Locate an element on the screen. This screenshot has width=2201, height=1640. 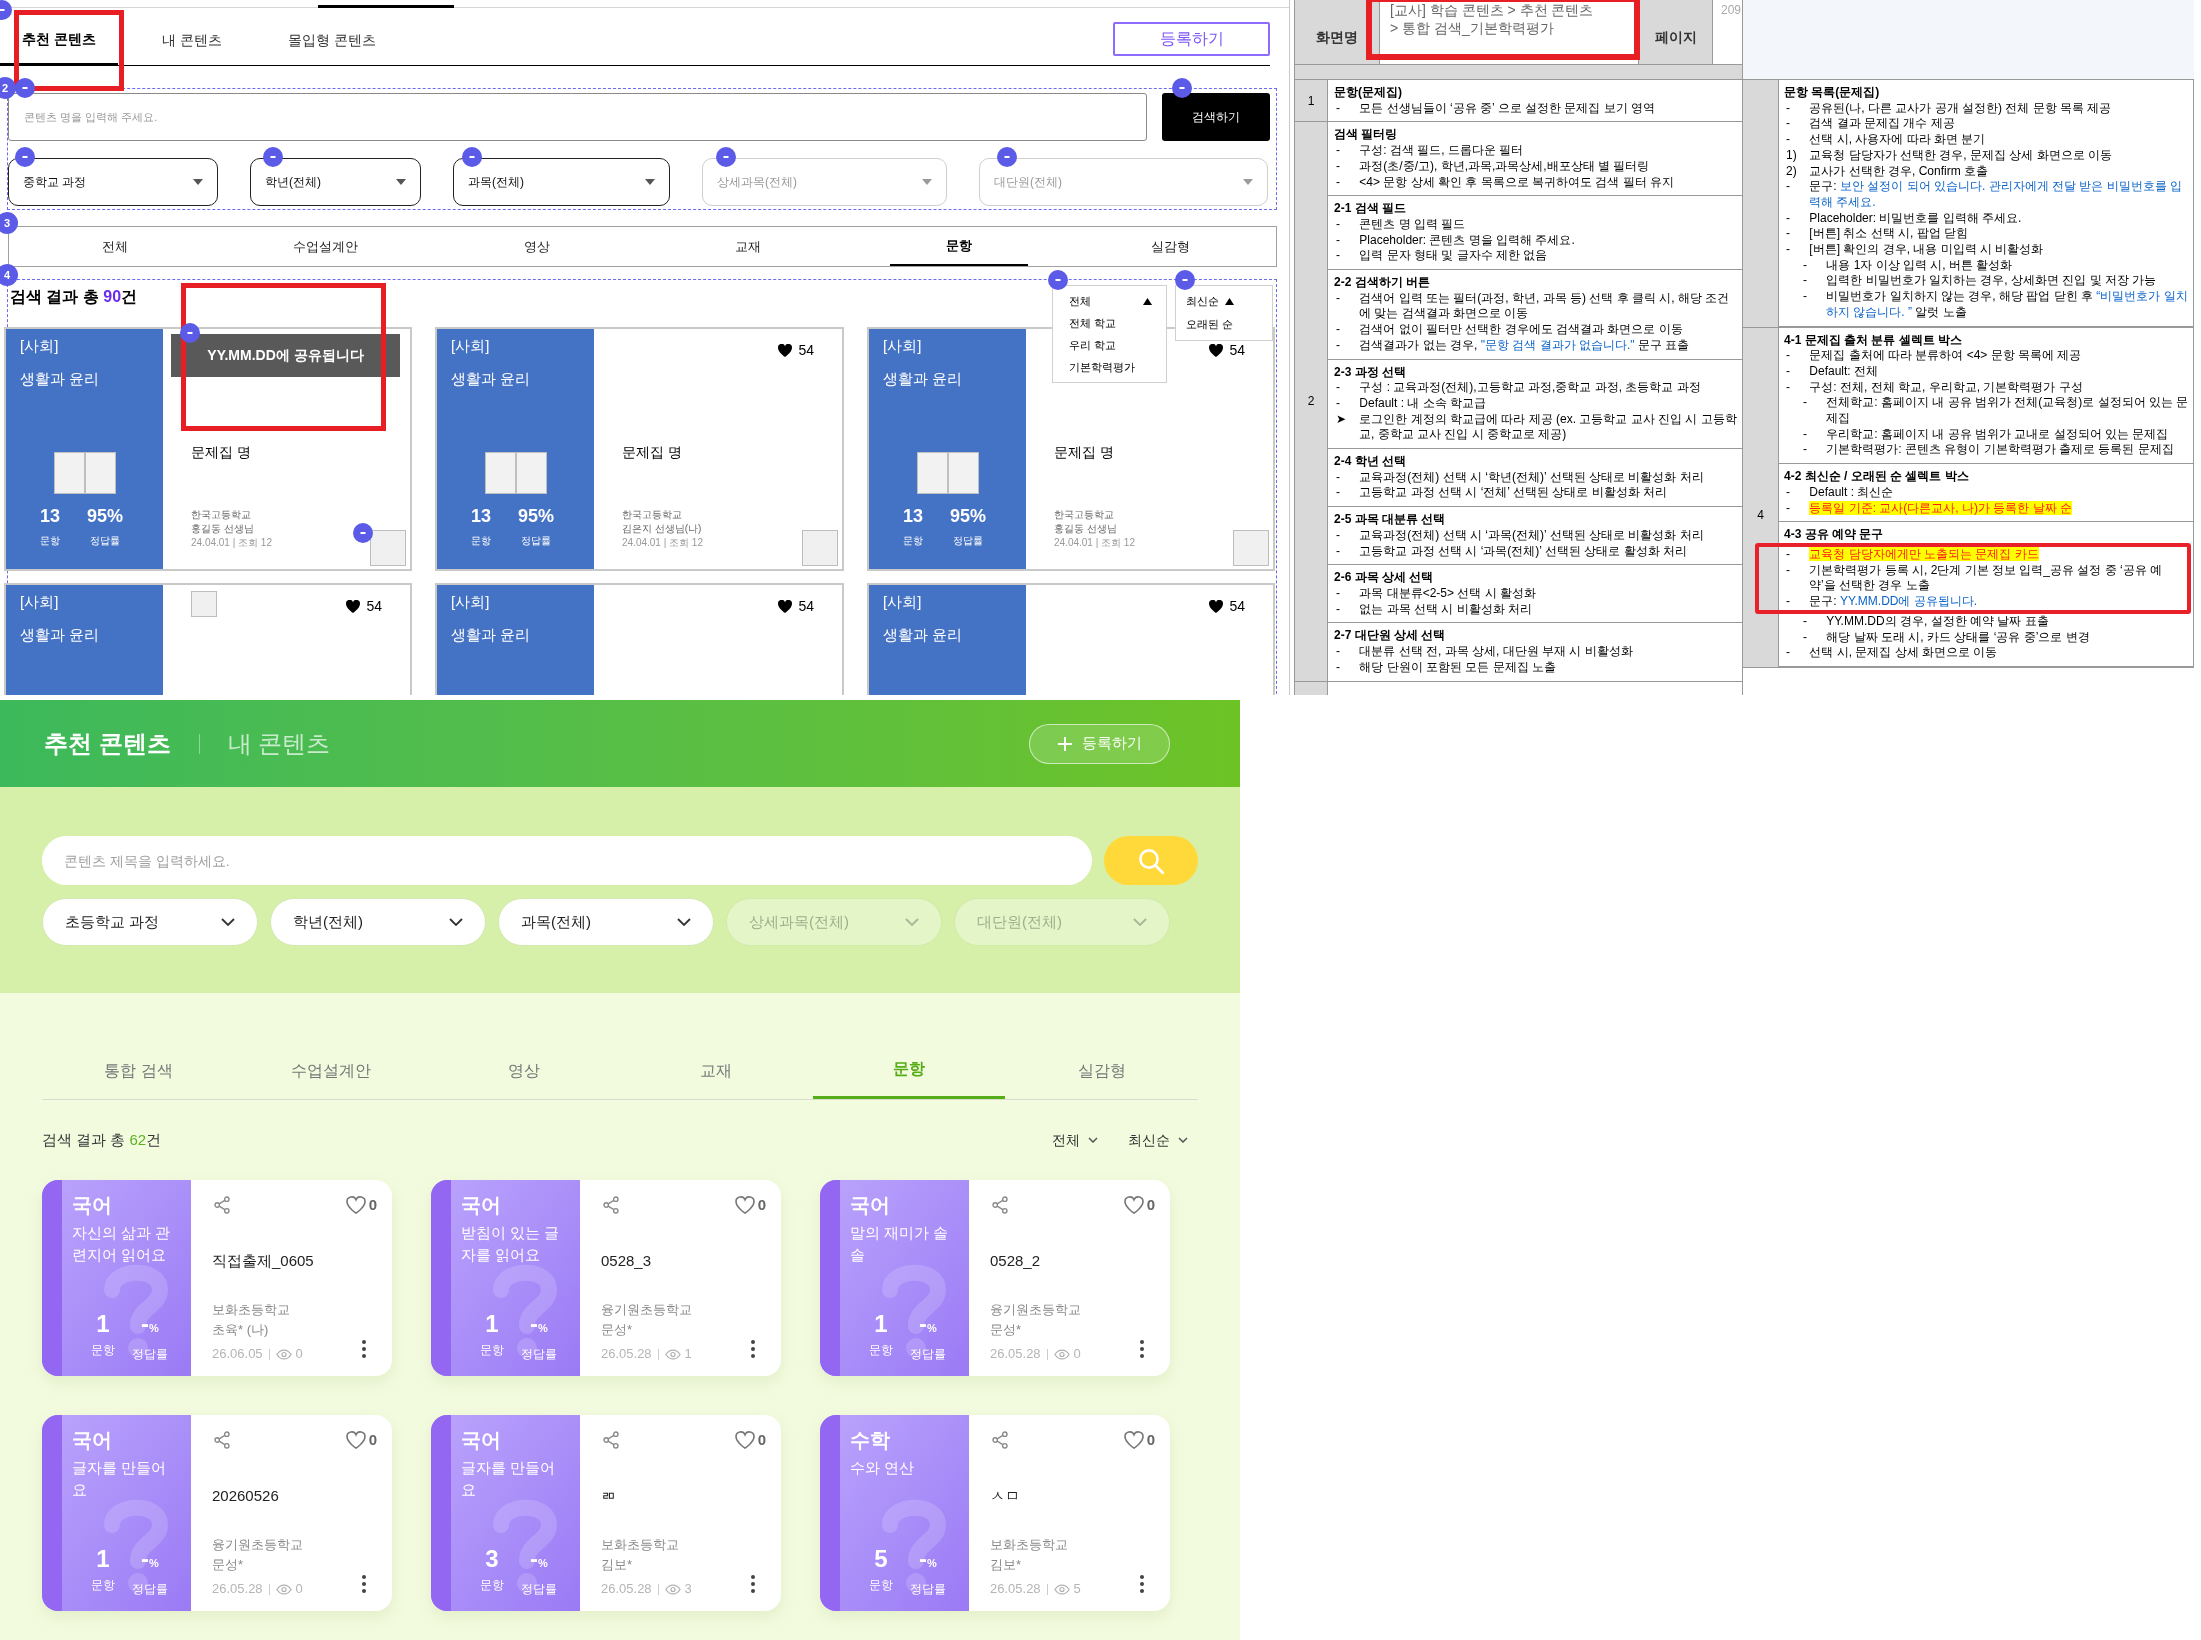
content-card: 국어 글자를 만들어요 1 문항 -% 정답률 0 20260526 융기원초등학교 문성* 26.05.28 0 is located at coordinates (217, 1513).